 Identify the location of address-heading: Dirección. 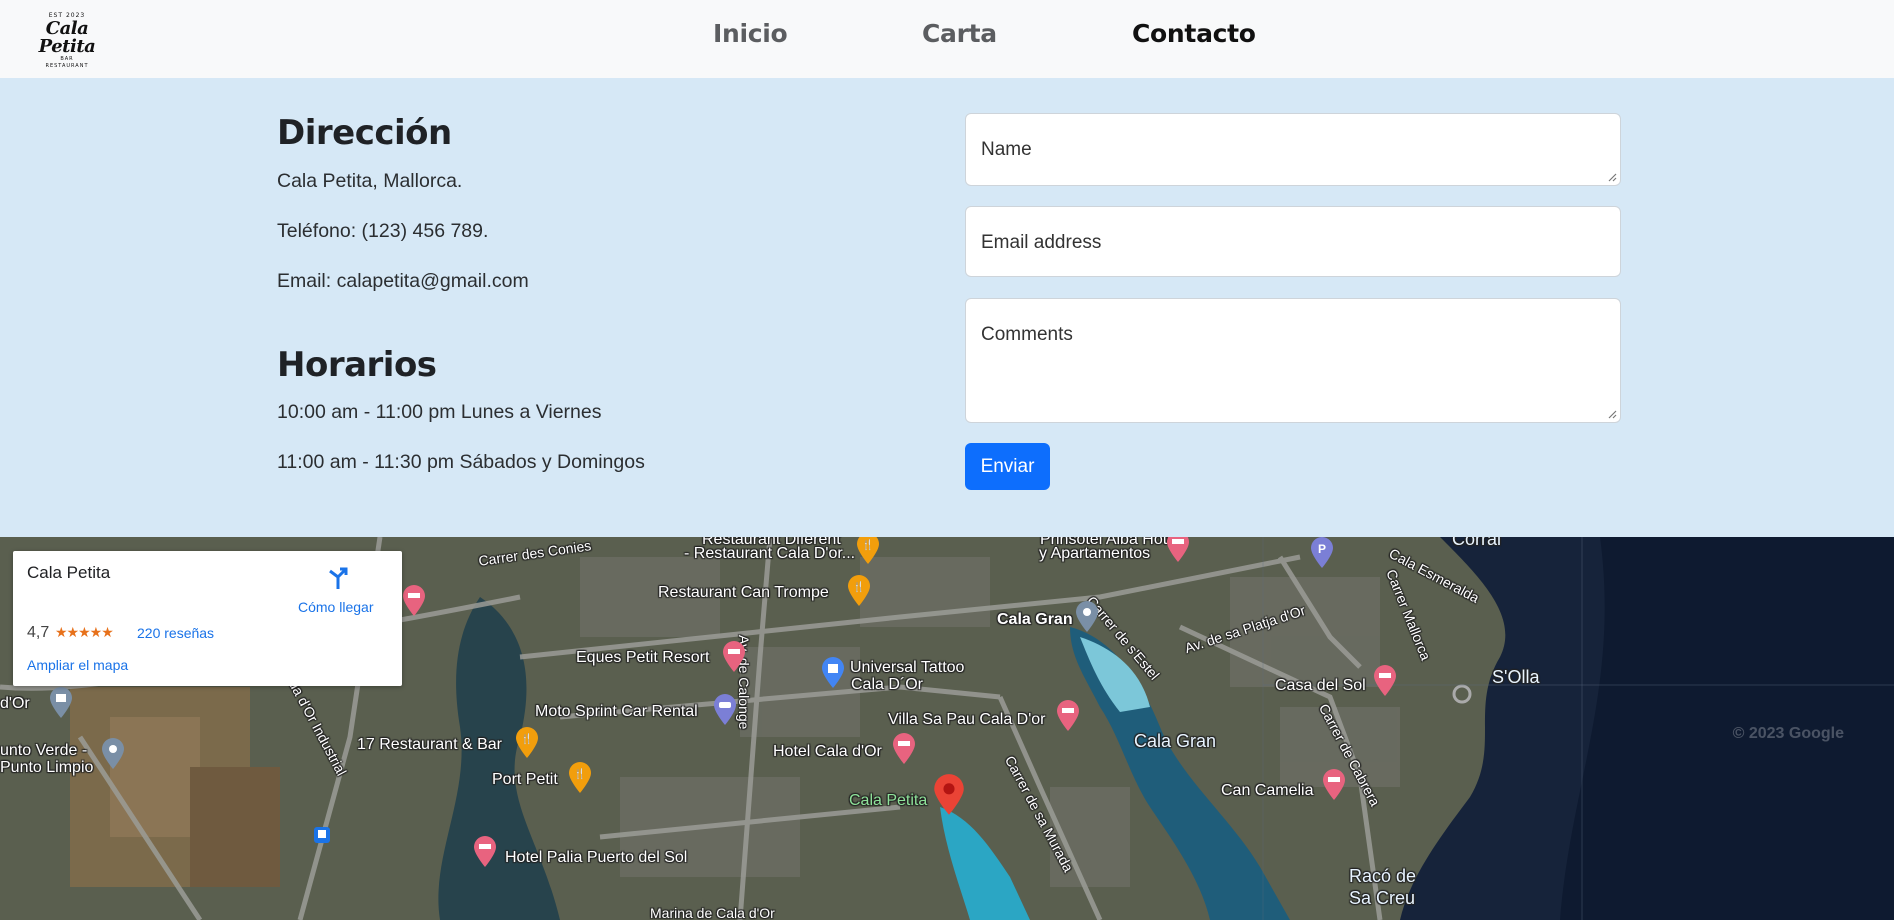
(364, 133).